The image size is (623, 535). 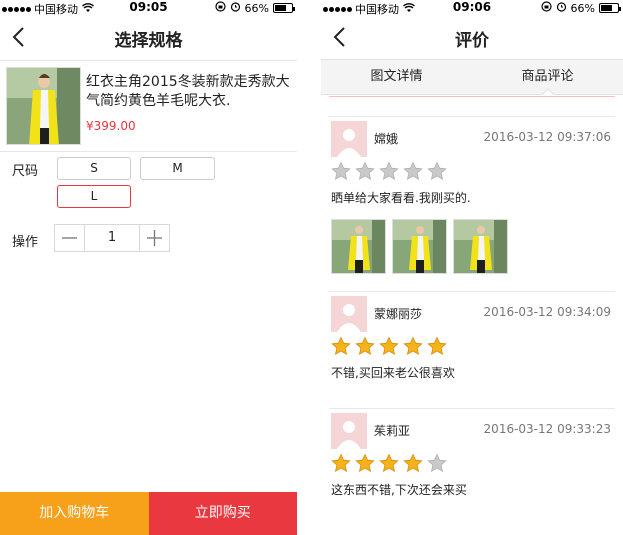 What do you see at coordinates (392, 431) in the screenshot?
I see `reviewer-name: 茱莉亚` at bounding box center [392, 431].